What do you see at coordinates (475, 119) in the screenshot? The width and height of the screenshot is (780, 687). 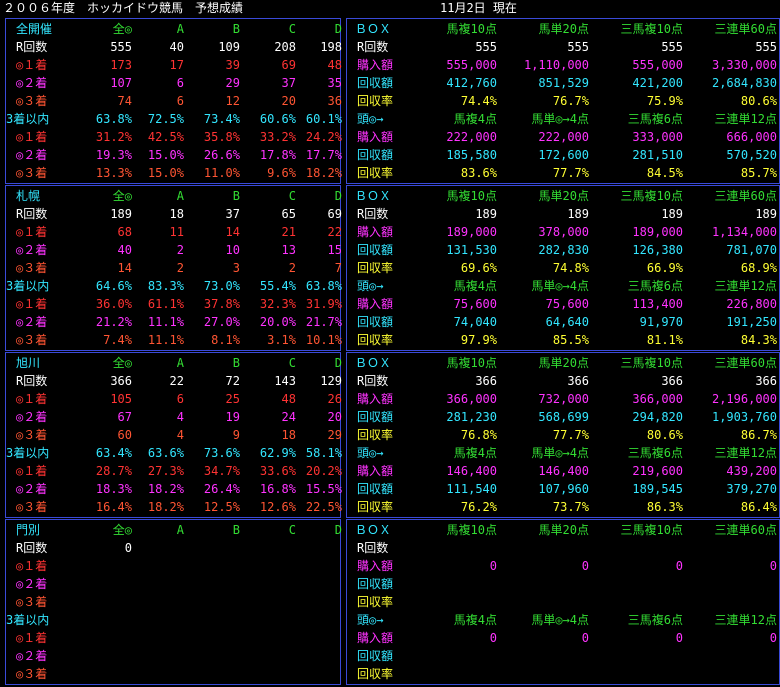 I see `bet-column-header: 馬複4点` at bounding box center [475, 119].